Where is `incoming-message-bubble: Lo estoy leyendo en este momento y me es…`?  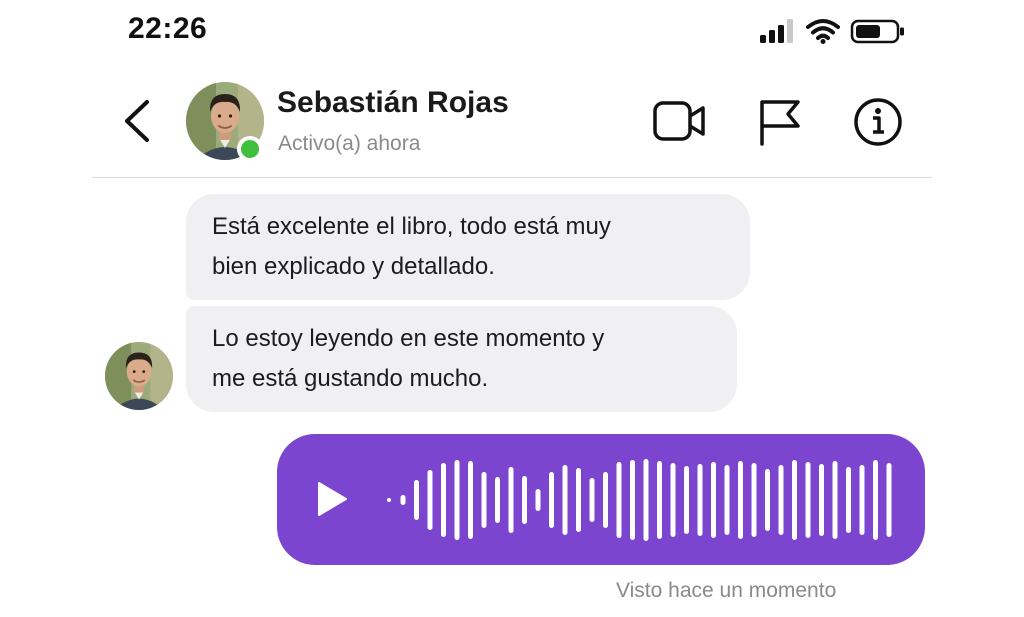
incoming-message-bubble: Lo estoy leyendo en este momento y me es… is located at coordinates (461, 359).